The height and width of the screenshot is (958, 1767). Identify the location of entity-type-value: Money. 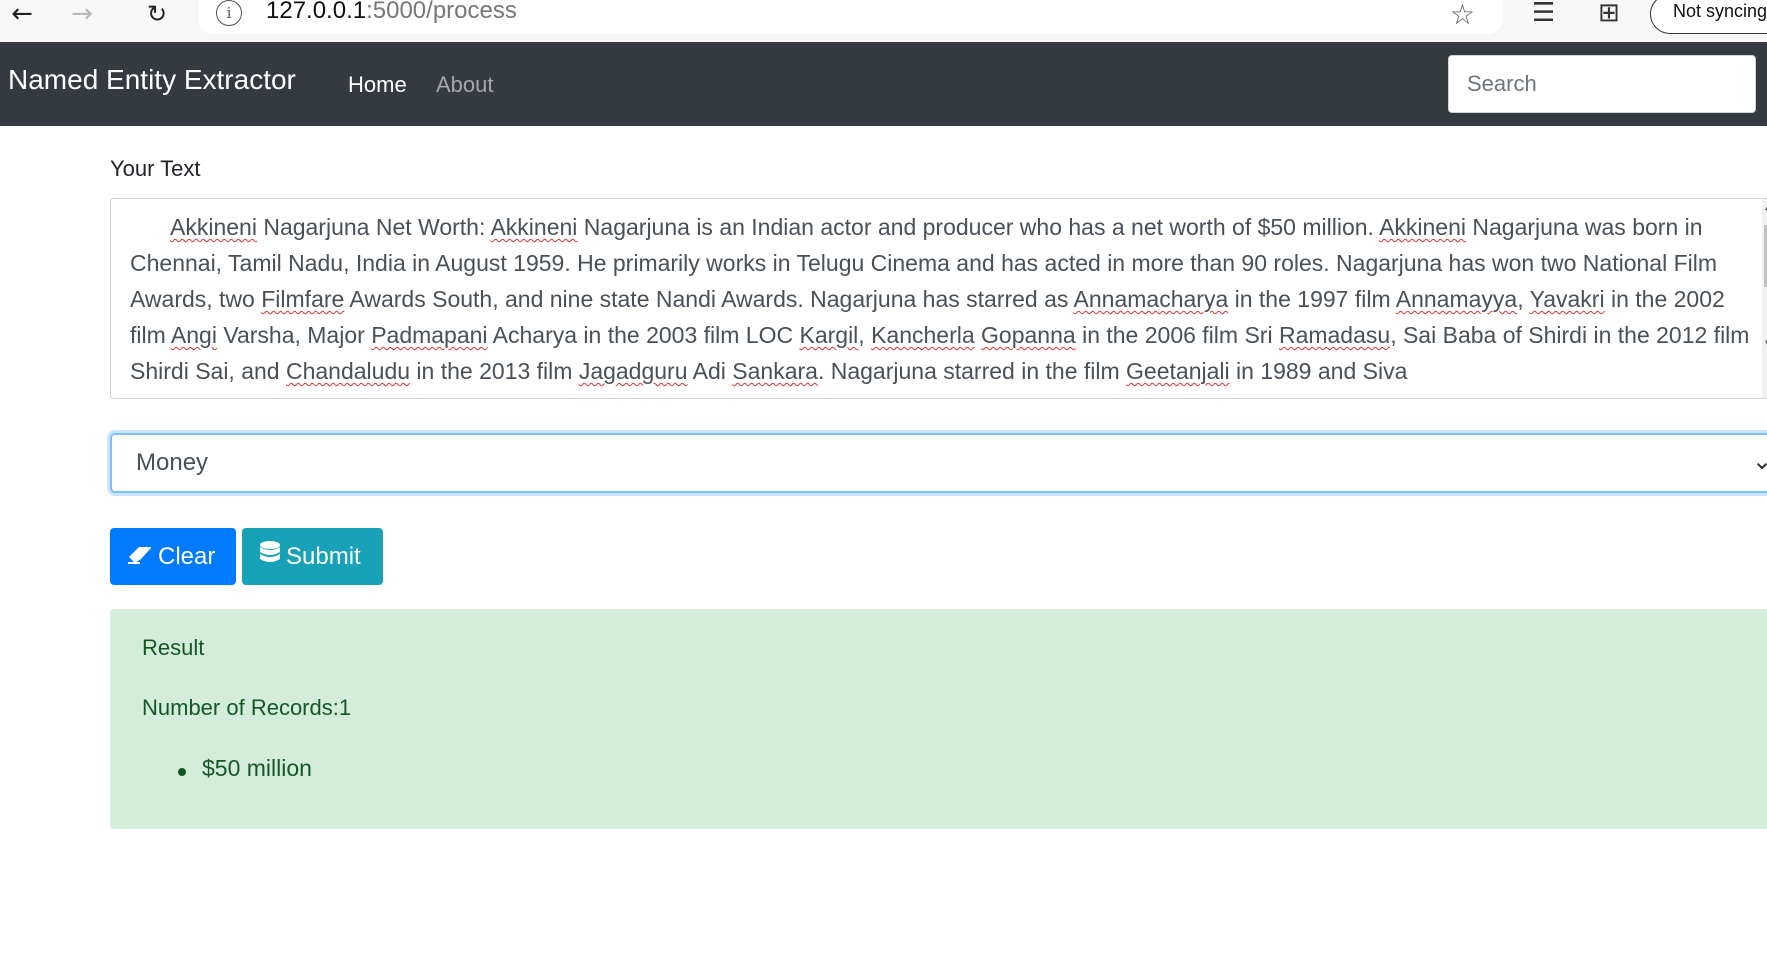
(172, 462).